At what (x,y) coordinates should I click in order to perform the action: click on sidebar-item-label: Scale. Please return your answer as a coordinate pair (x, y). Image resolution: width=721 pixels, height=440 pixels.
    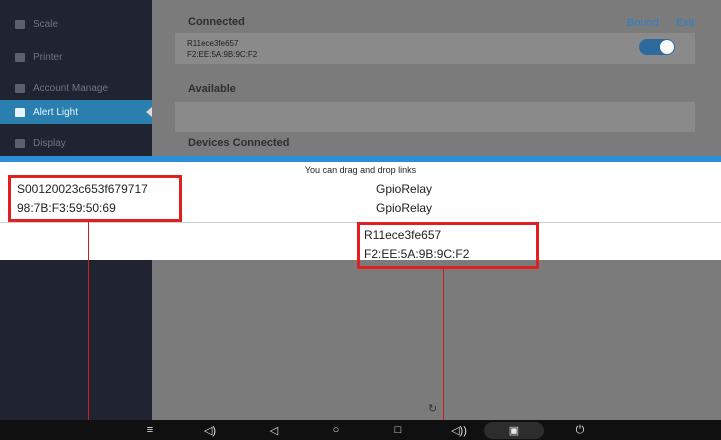
    Looking at the image, I should click on (46, 24).